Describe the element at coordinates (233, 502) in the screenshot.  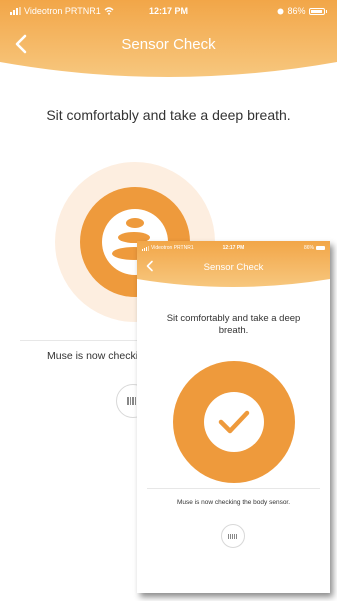
I see `overlay-sensor-status-text: Muse is now checking the body sensor.` at that location.